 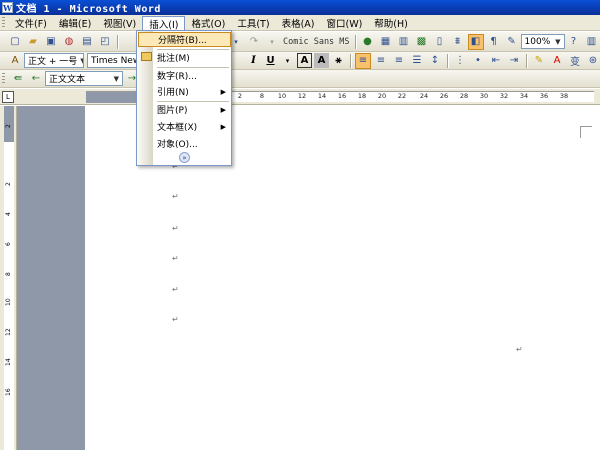 I want to click on open-folder-icon: ▰, so click(x=33, y=42).